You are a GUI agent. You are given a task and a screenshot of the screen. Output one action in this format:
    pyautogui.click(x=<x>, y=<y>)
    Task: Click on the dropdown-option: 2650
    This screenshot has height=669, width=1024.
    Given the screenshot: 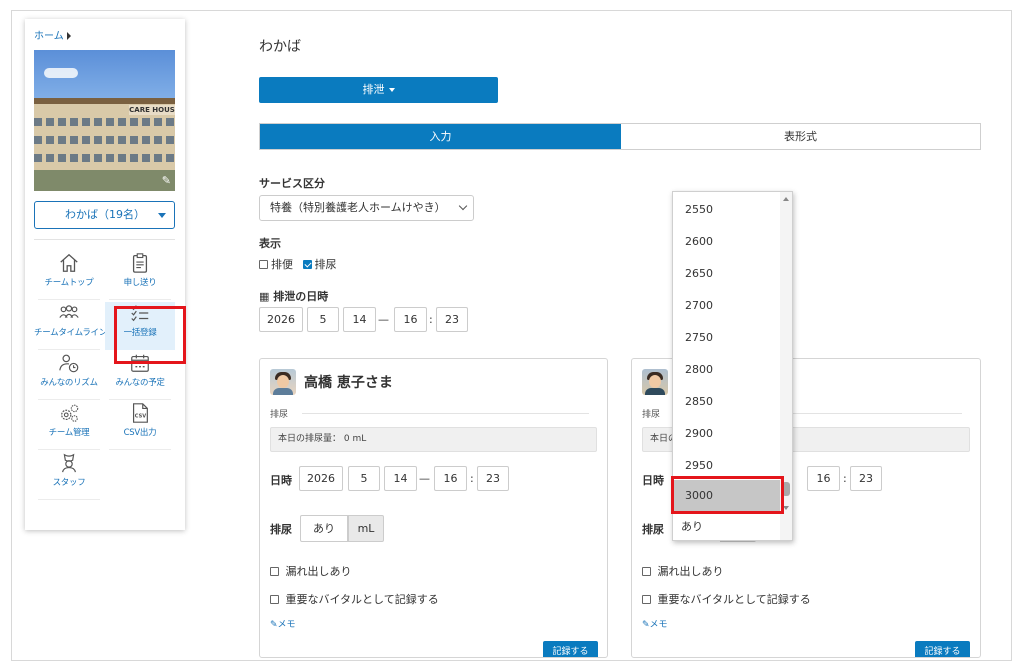 What is the action you would take?
    pyautogui.click(x=726, y=274)
    